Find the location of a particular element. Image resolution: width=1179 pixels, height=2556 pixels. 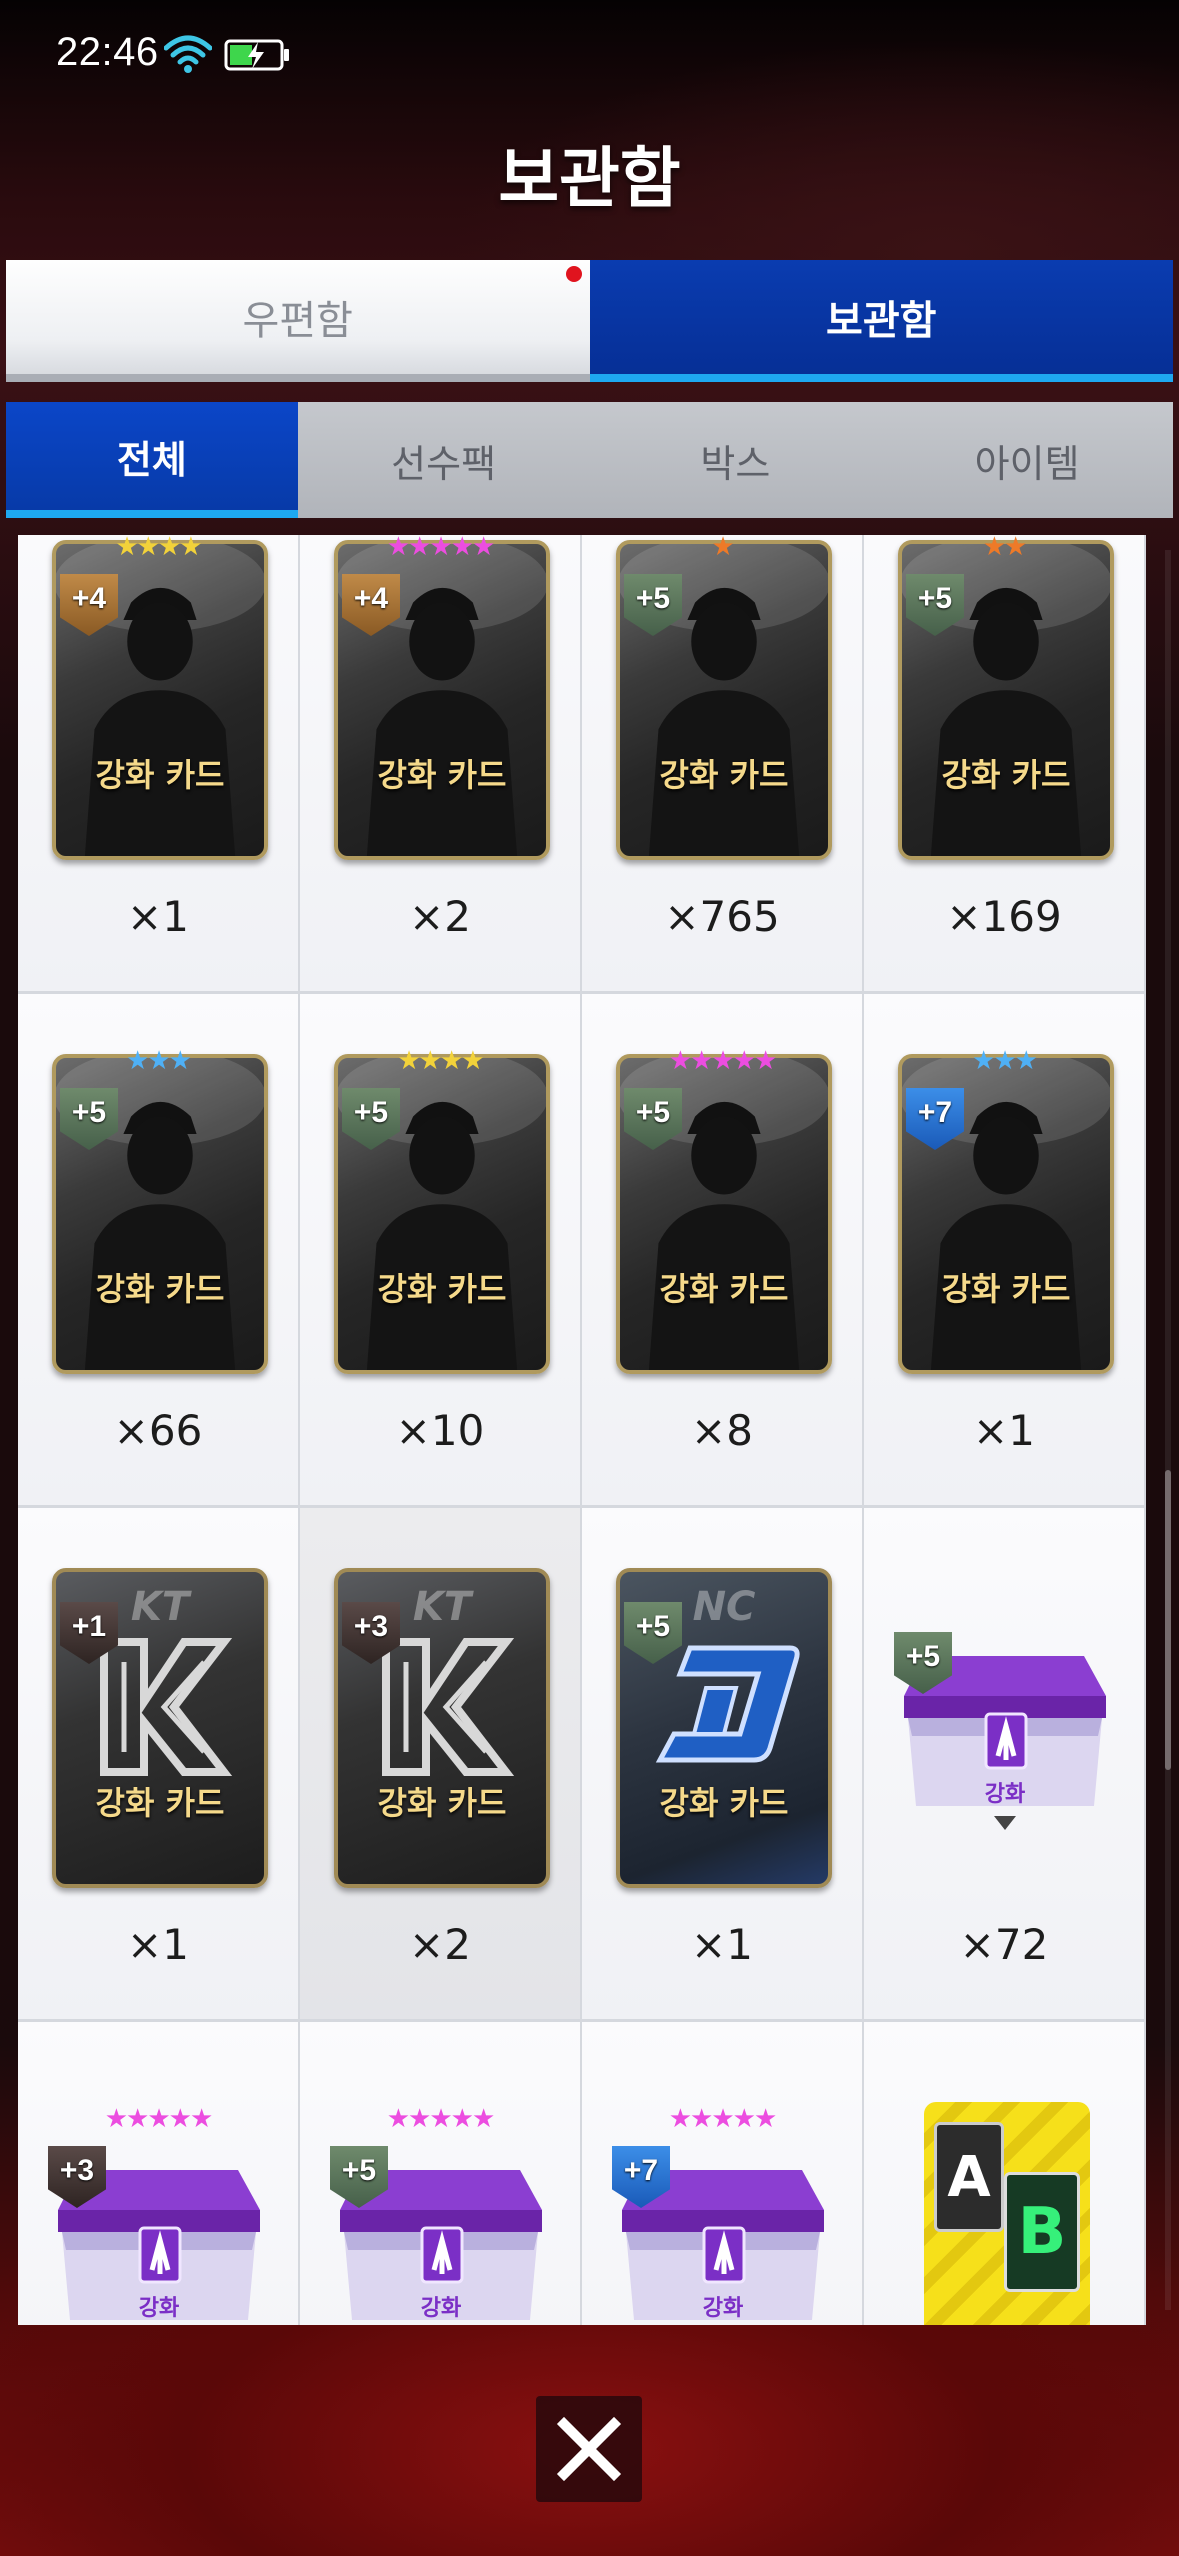

inventory-item: +5 강화 카드 ★ ×765 is located at coordinates (723, 764).